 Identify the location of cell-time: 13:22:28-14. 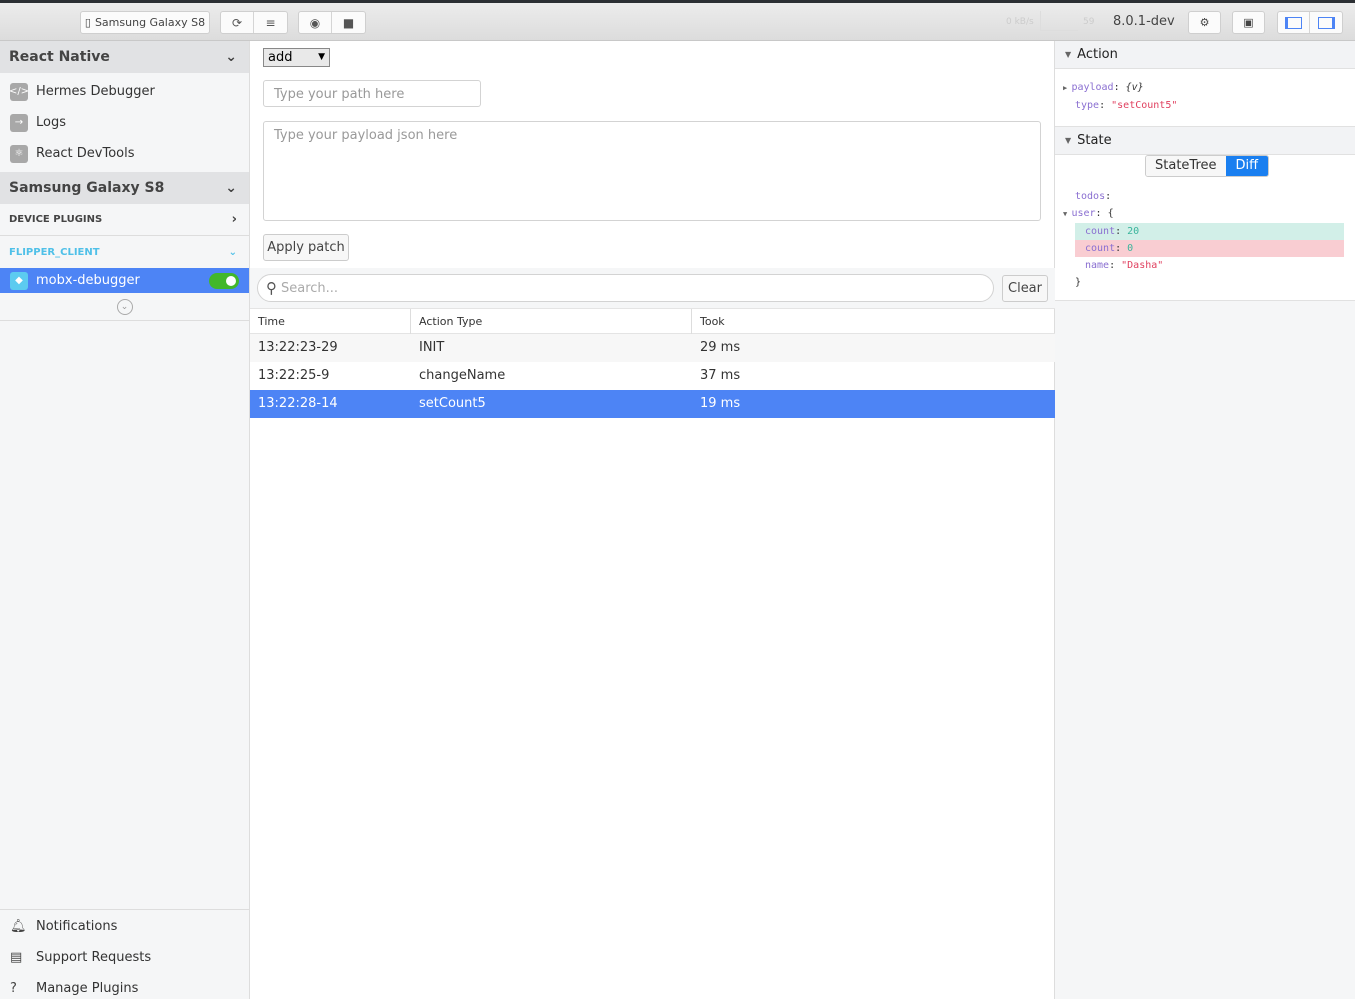
(298, 403).